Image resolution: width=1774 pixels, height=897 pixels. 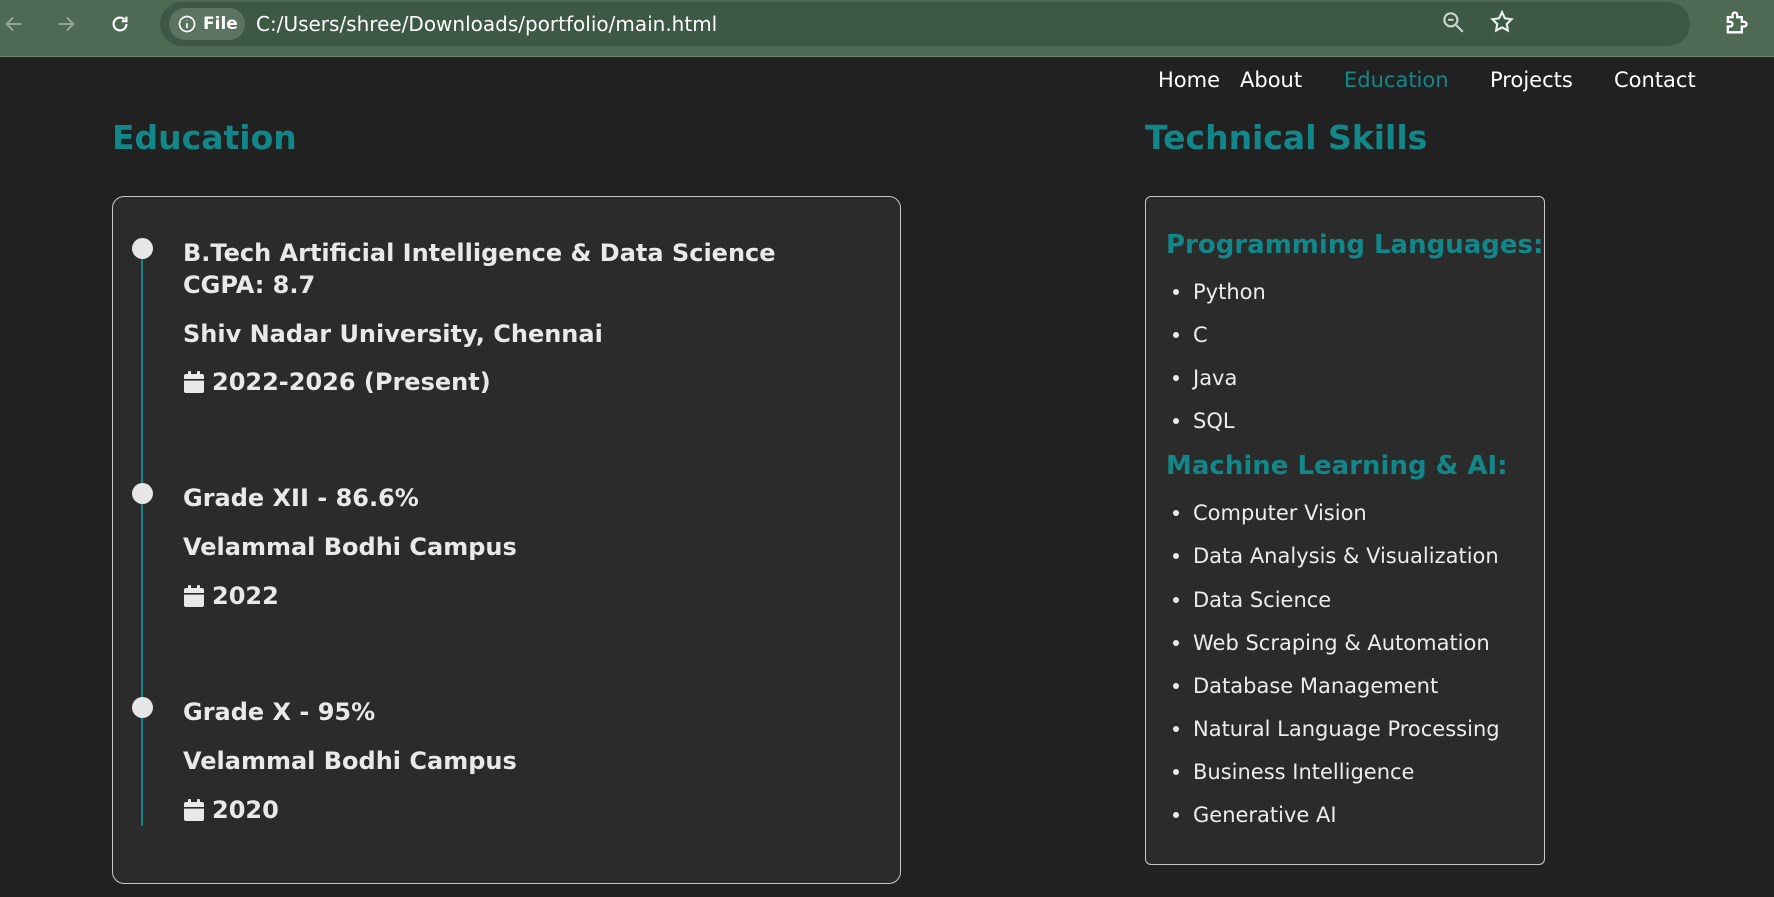 I want to click on education-years: 2022-2026 (Present), so click(x=351, y=382).